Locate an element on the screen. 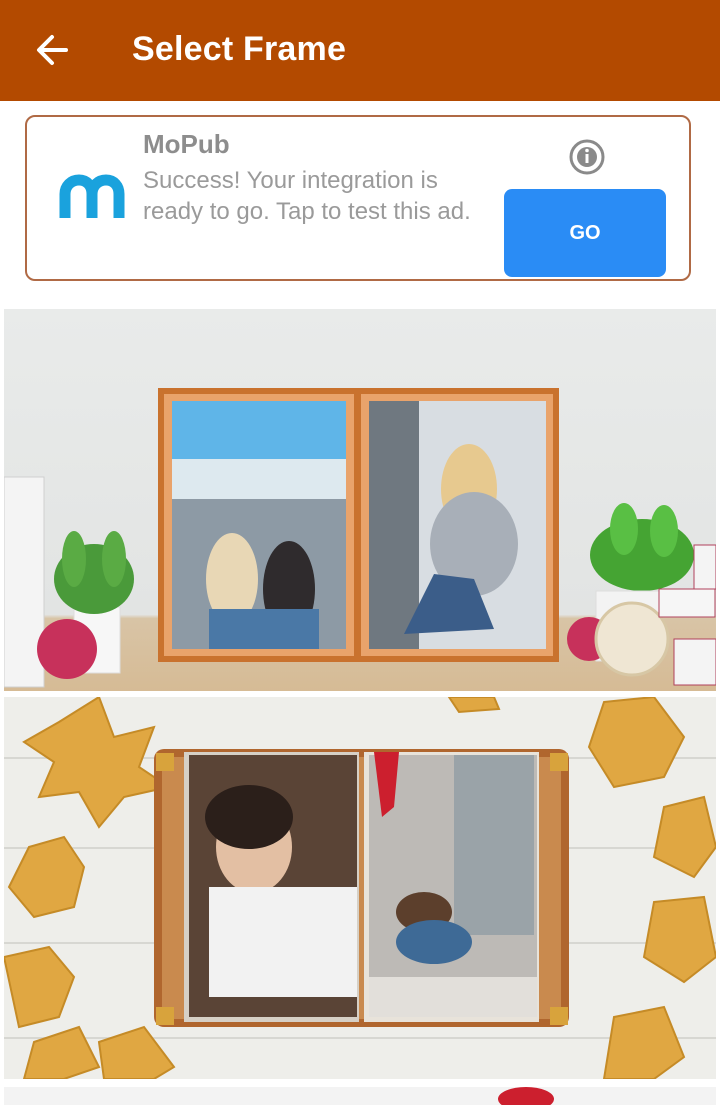  mopub-logo-icon is located at coordinates (92, 196).